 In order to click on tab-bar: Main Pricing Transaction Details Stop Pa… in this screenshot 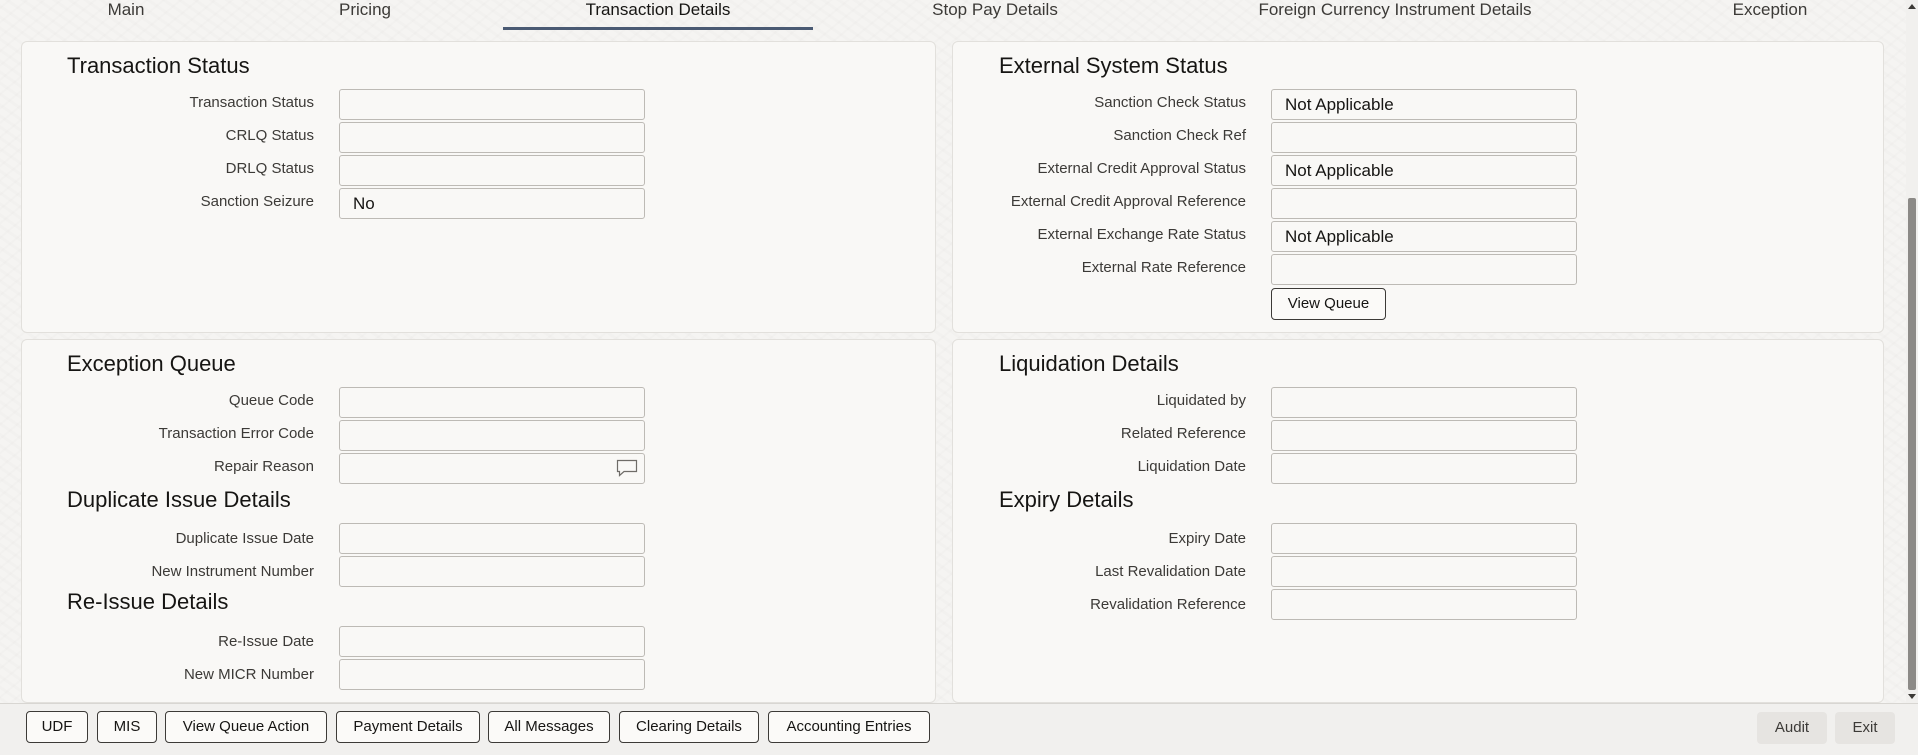, I will do `click(950, 16)`.